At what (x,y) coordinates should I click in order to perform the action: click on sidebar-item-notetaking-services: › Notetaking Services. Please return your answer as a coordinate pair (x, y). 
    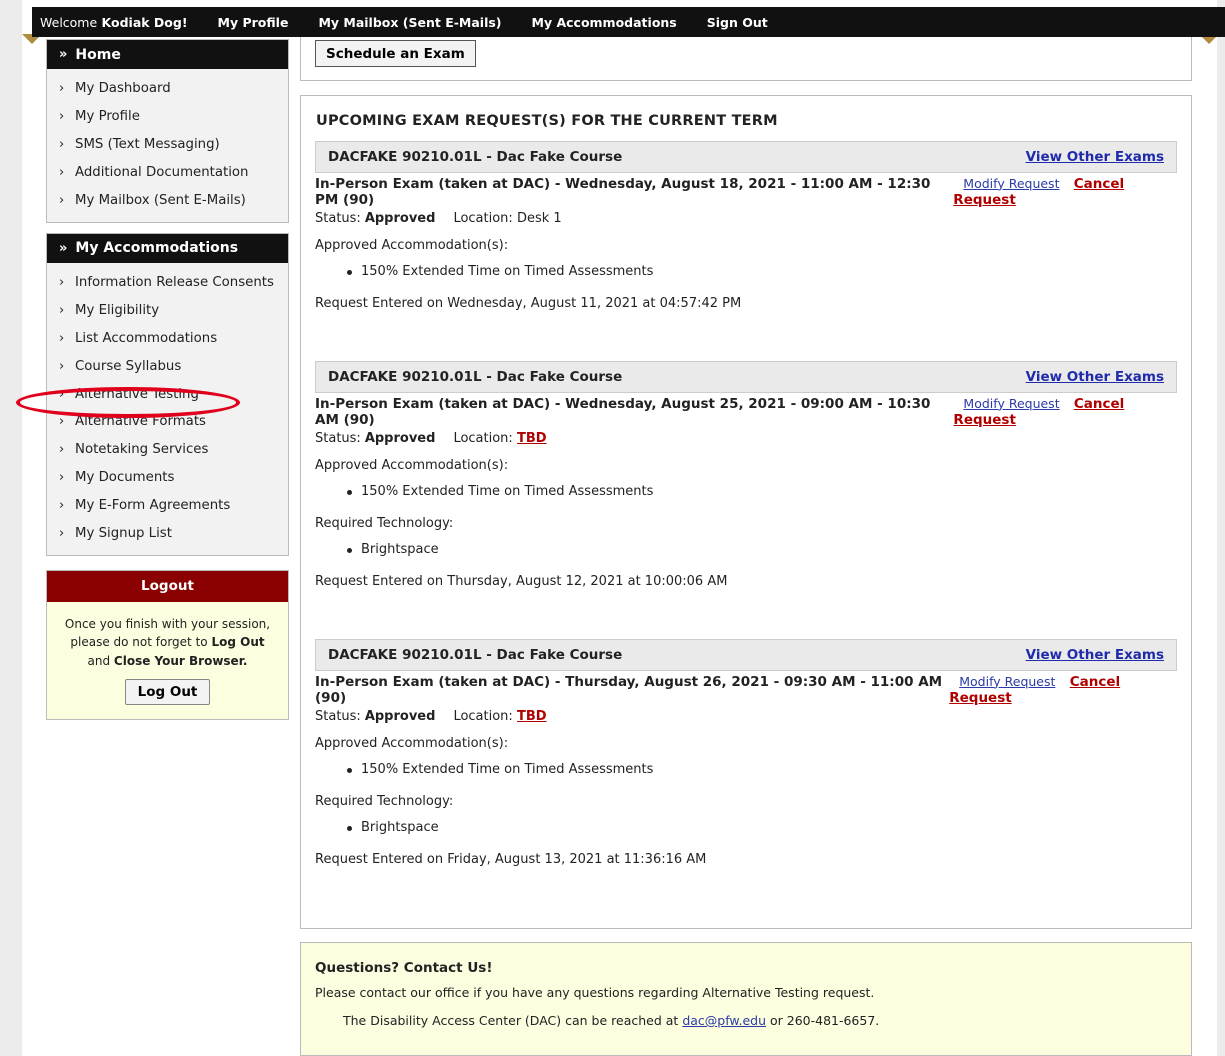
    Looking at the image, I should click on (167, 450).